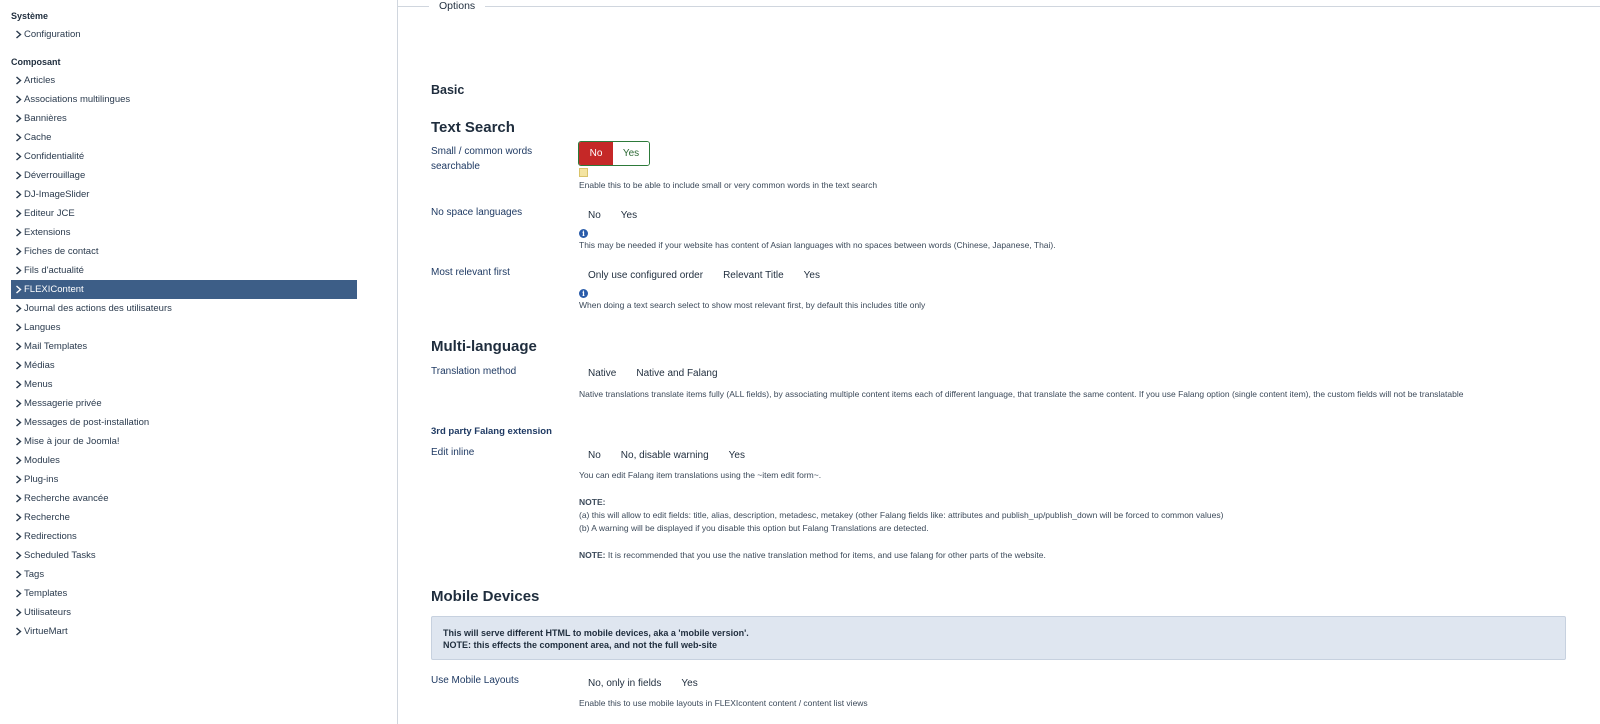 This screenshot has height=724, width=1600. Describe the element at coordinates (184, 99) in the screenshot. I see `sidebar-item-associations-multilingues: Associations multilingues` at that location.